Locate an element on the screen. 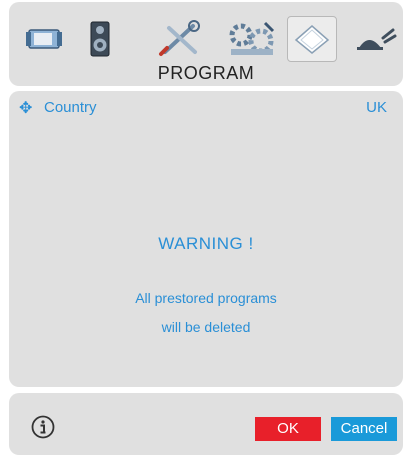 The image size is (410, 459). tab-picture is located at coordinates (45, 39).